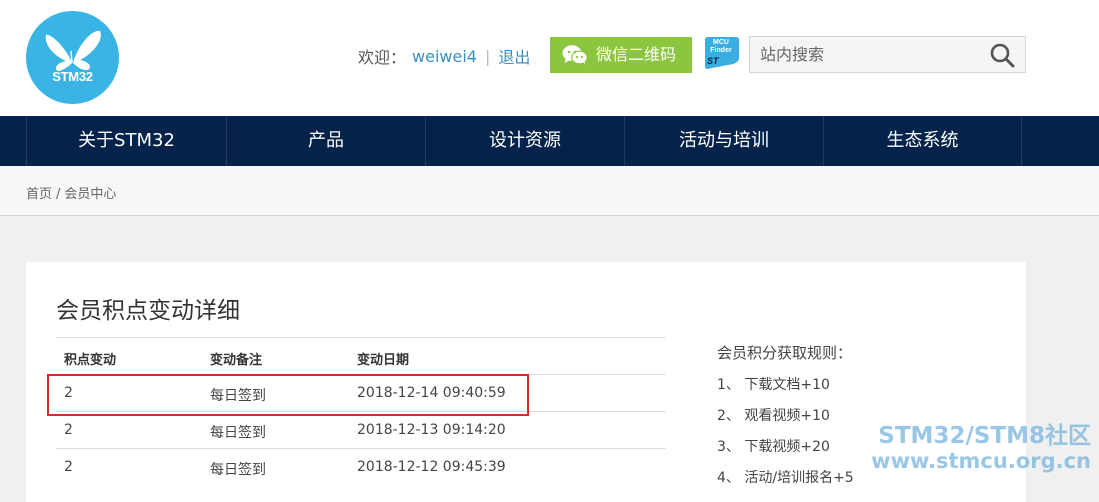 This screenshot has width=1099, height=502. Describe the element at coordinates (383, 360) in the screenshot. I see `column-header-date: 变动日期` at that location.